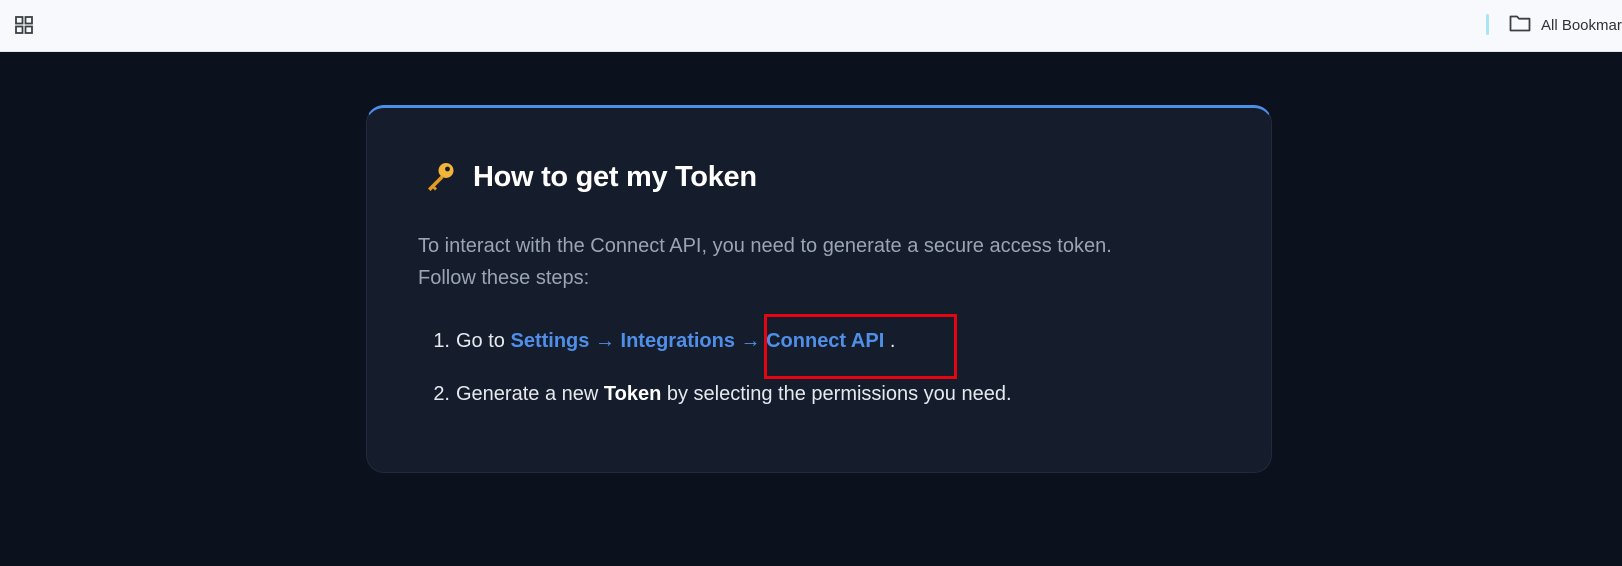 The width and height of the screenshot is (1622, 566). I want to click on step-number: 1., so click(441, 341).